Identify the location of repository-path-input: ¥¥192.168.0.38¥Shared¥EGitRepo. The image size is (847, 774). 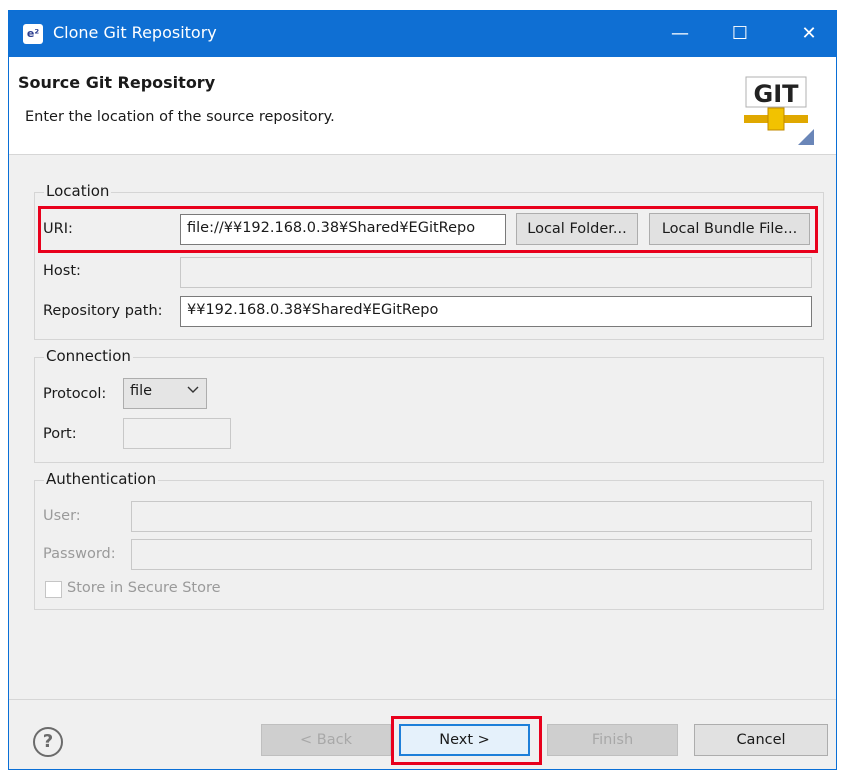
(496, 311).